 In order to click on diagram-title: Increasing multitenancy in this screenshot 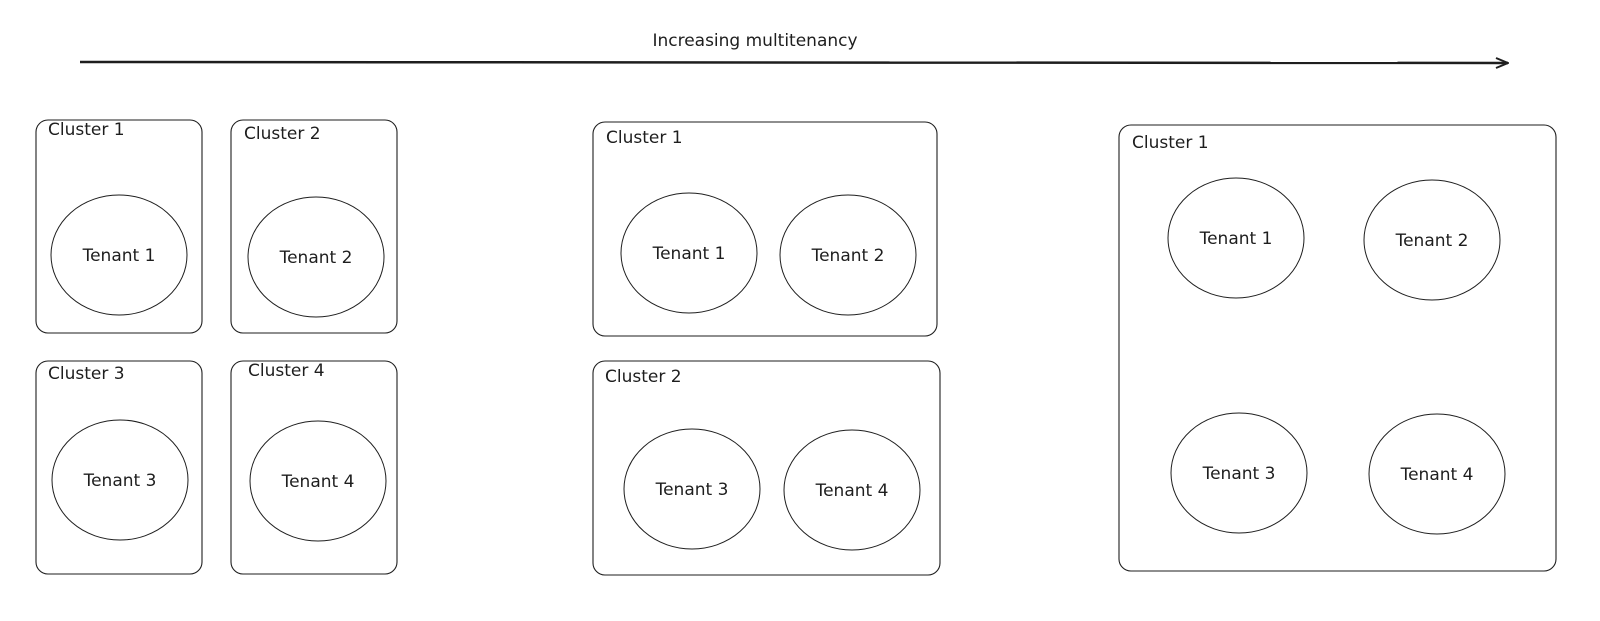, I will do `click(754, 41)`.